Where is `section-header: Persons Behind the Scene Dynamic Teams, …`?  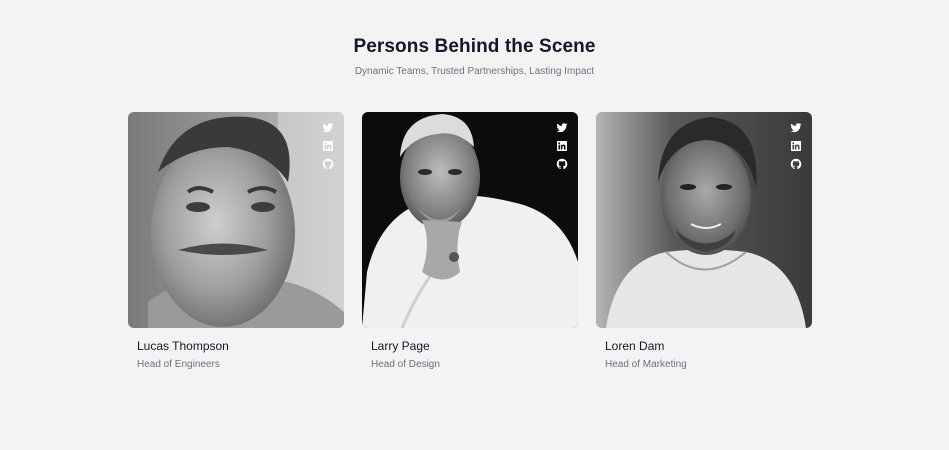 section-header: Persons Behind the Scene Dynamic Teams, … is located at coordinates (474, 56).